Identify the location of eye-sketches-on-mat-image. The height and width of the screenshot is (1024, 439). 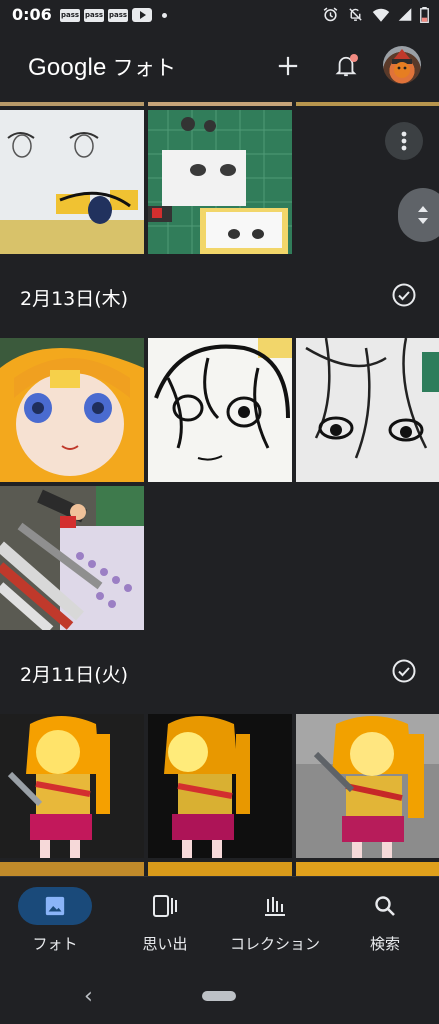
(220, 182).